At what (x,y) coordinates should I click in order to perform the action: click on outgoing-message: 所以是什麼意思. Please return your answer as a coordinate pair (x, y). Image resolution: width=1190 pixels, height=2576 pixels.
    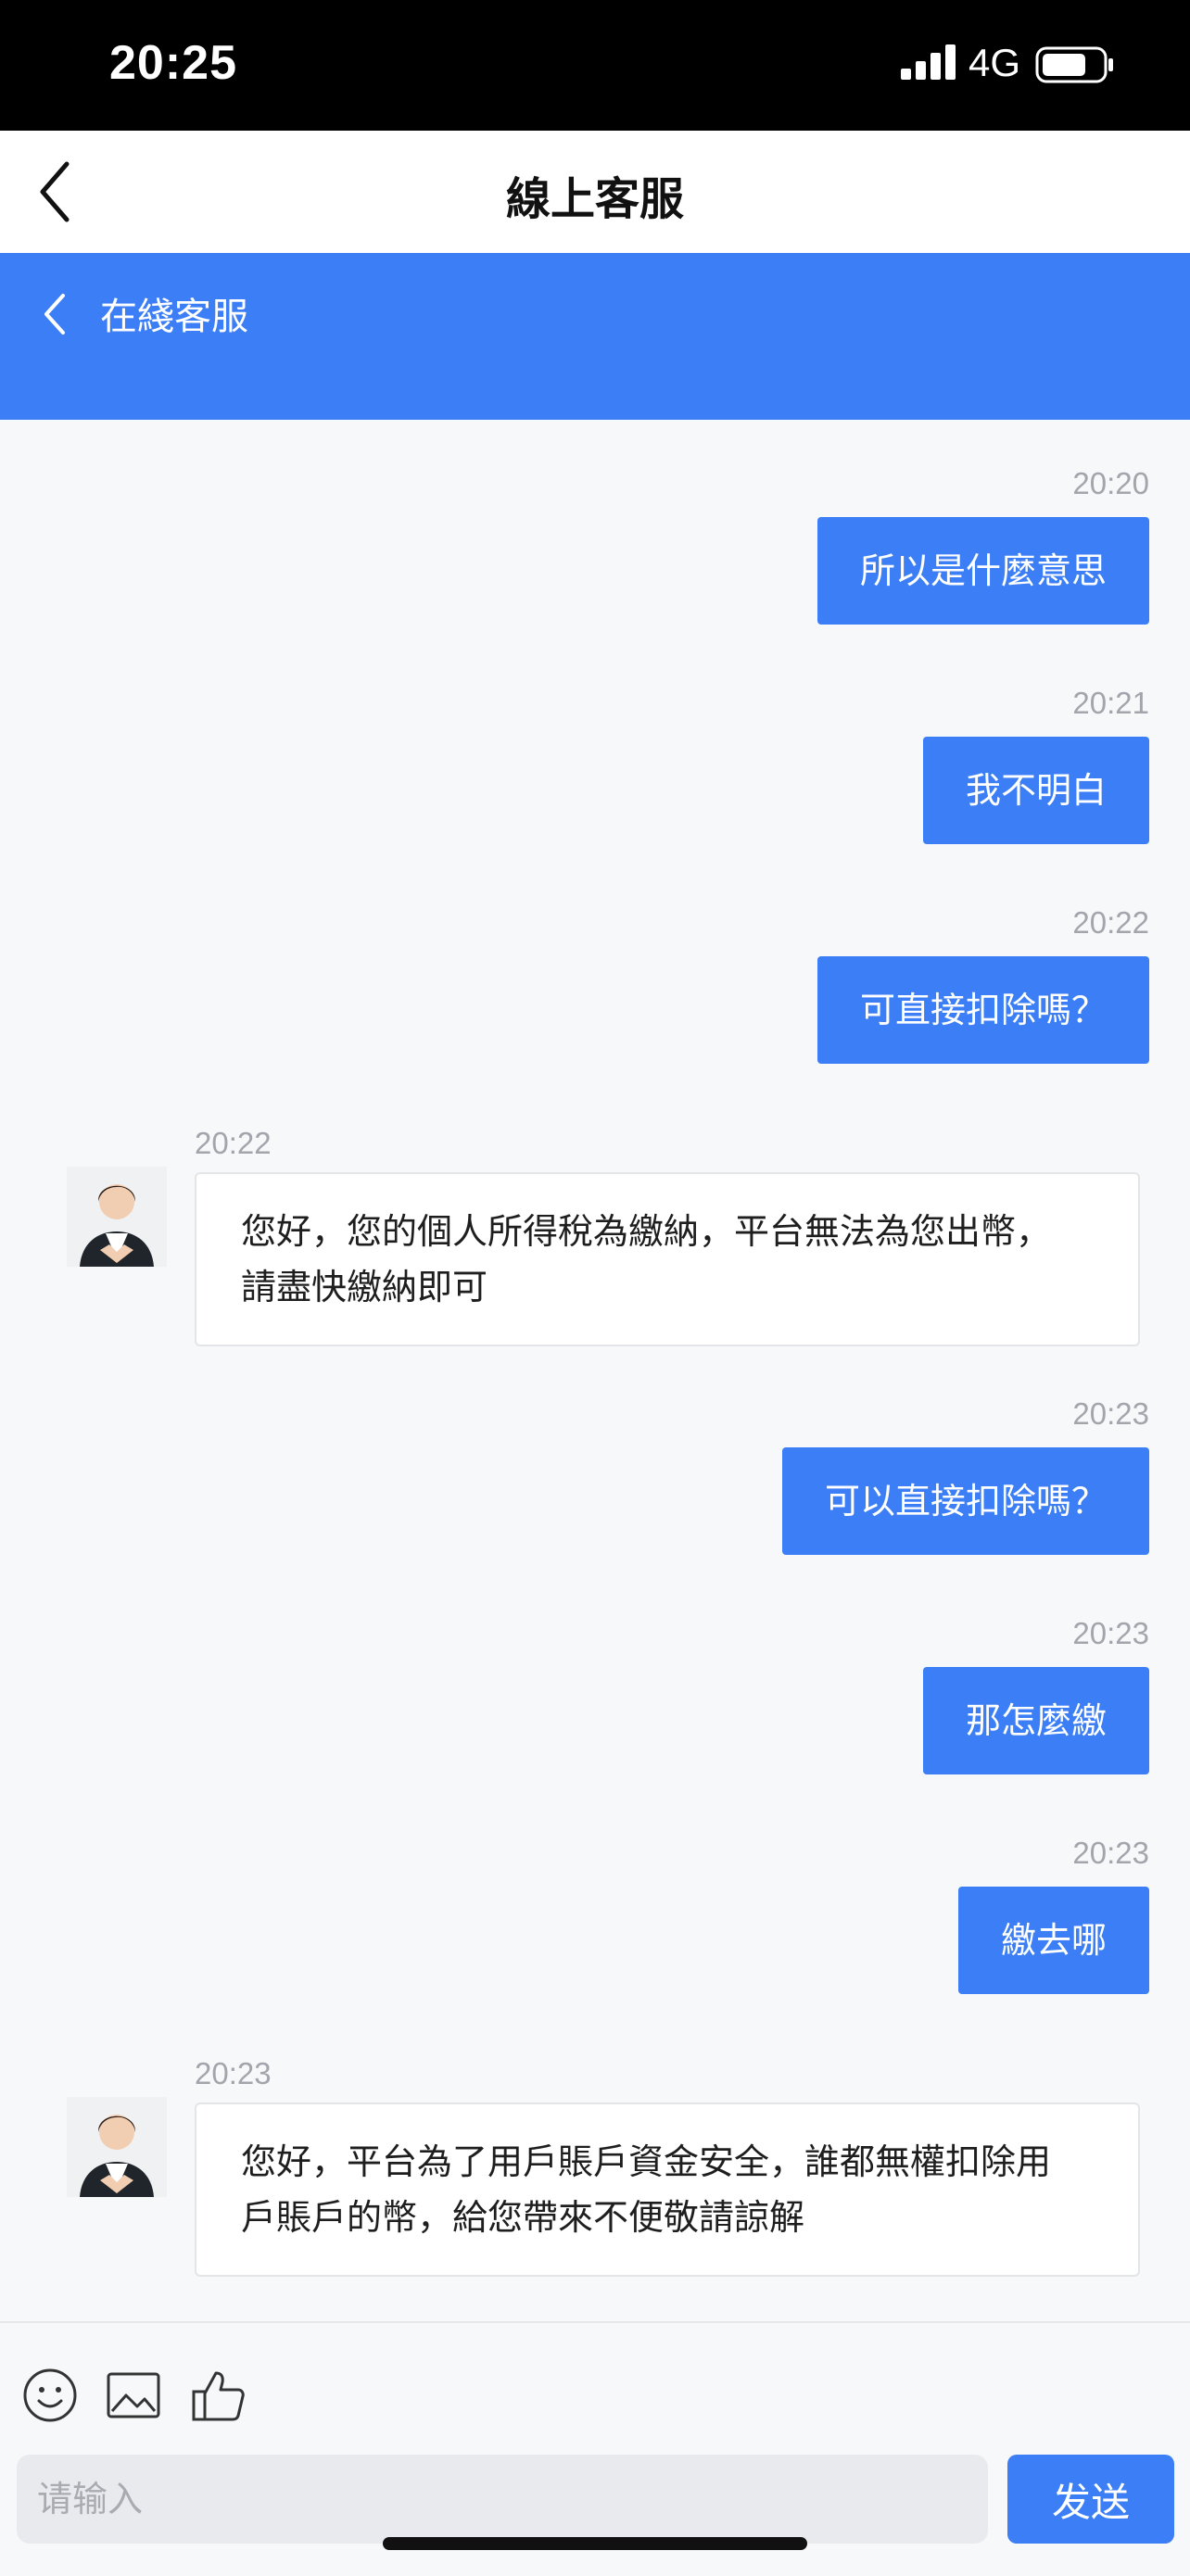
    Looking at the image, I should click on (983, 571).